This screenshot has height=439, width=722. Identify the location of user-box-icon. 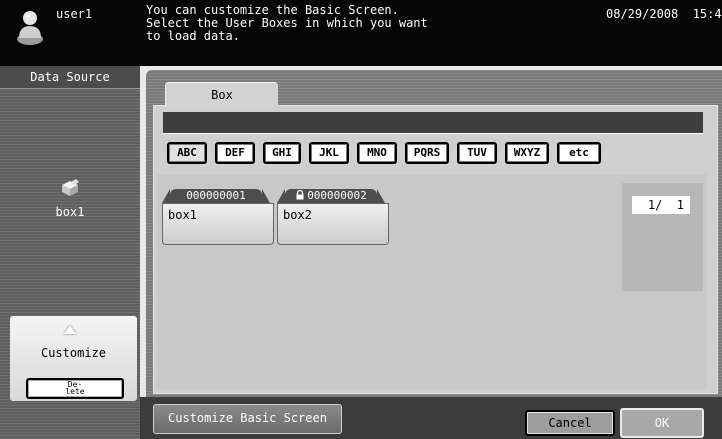
(70, 187).